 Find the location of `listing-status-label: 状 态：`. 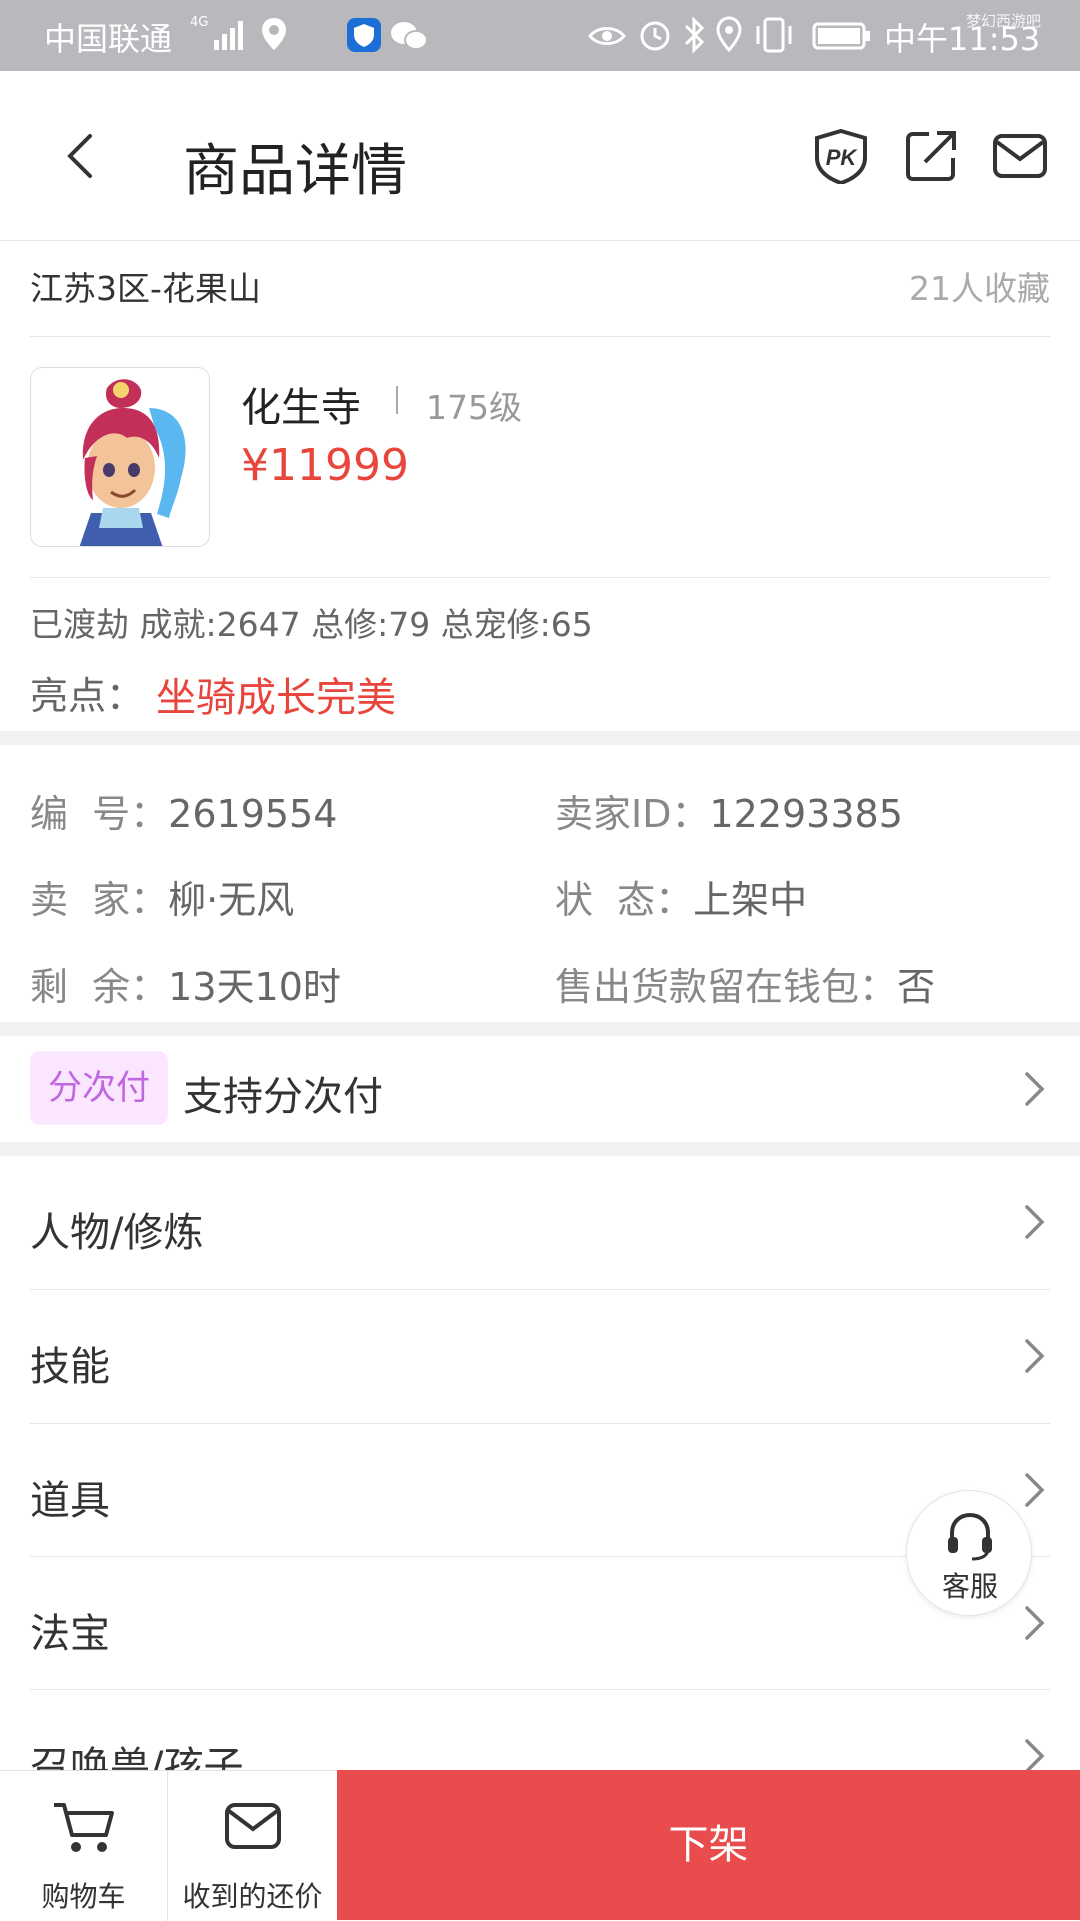

listing-status-label: 状 态： is located at coordinates (624, 900).